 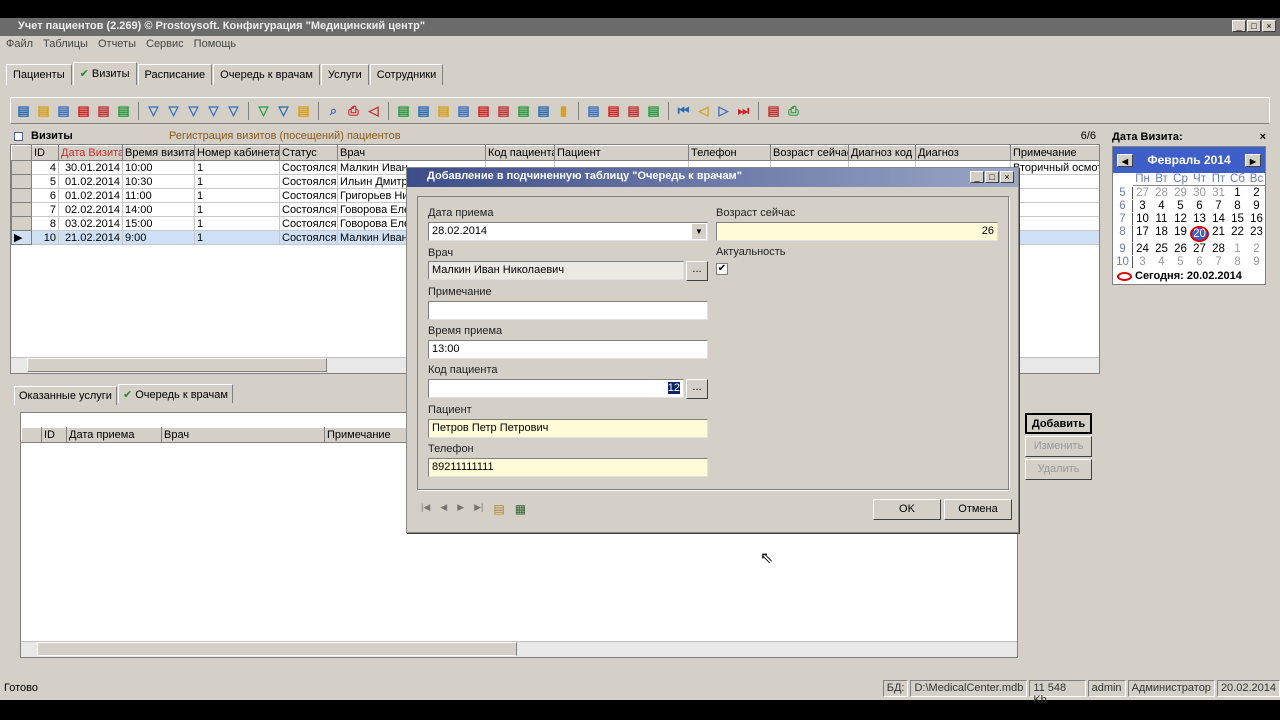 What do you see at coordinates (556, 270) in the screenshot?
I see `doctor-field: Малкин Иван Николаевич` at bounding box center [556, 270].